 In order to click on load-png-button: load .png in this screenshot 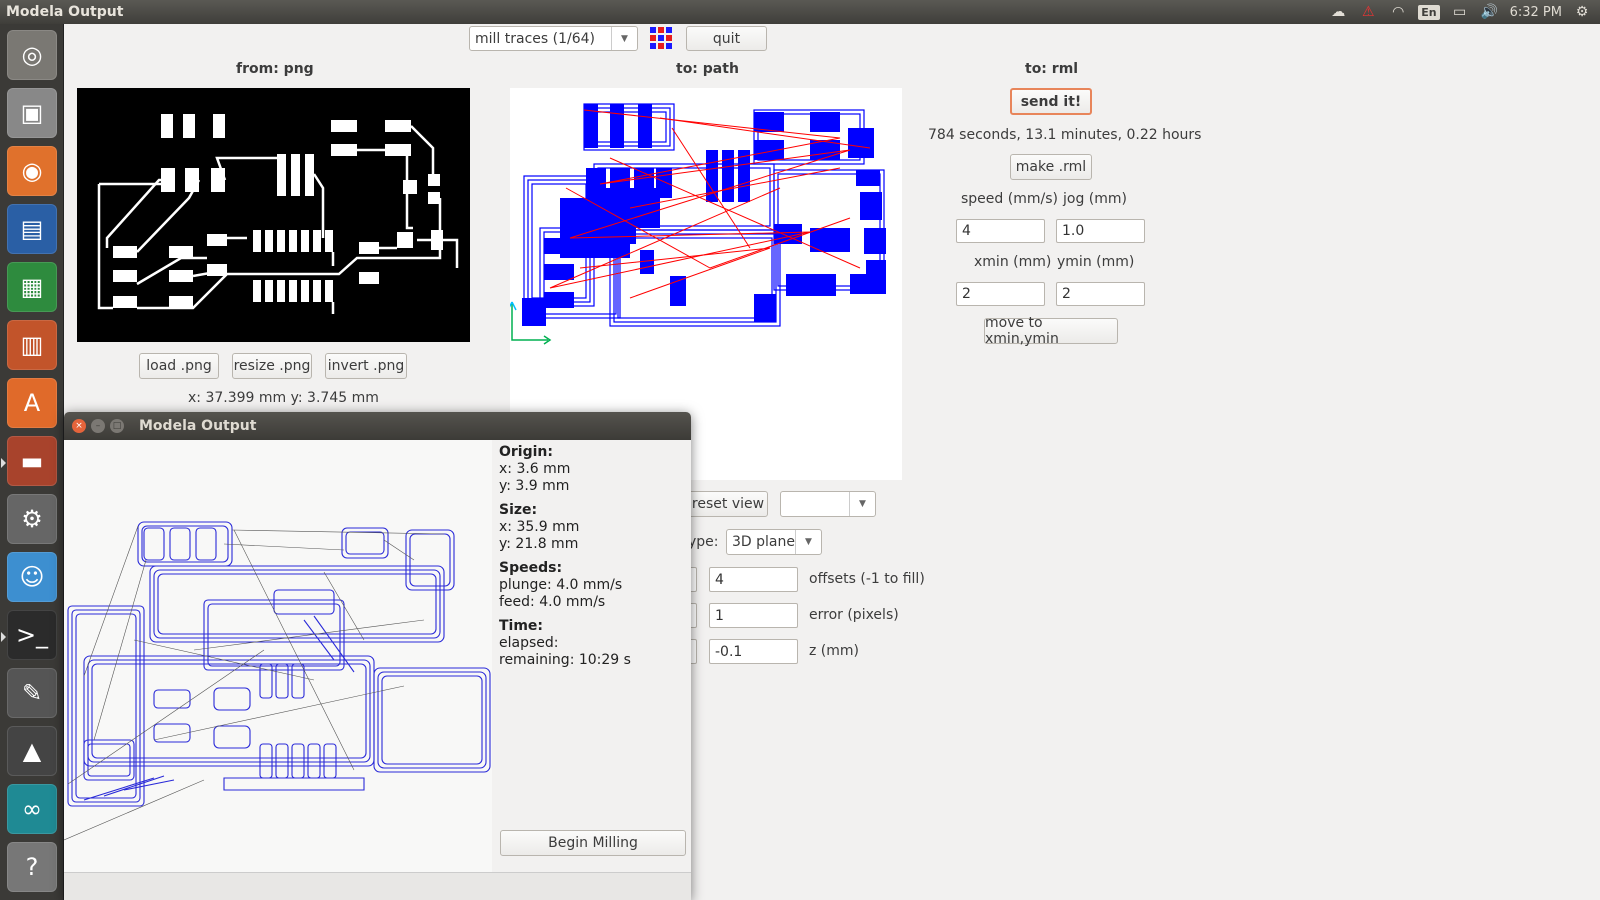, I will do `click(179, 366)`.